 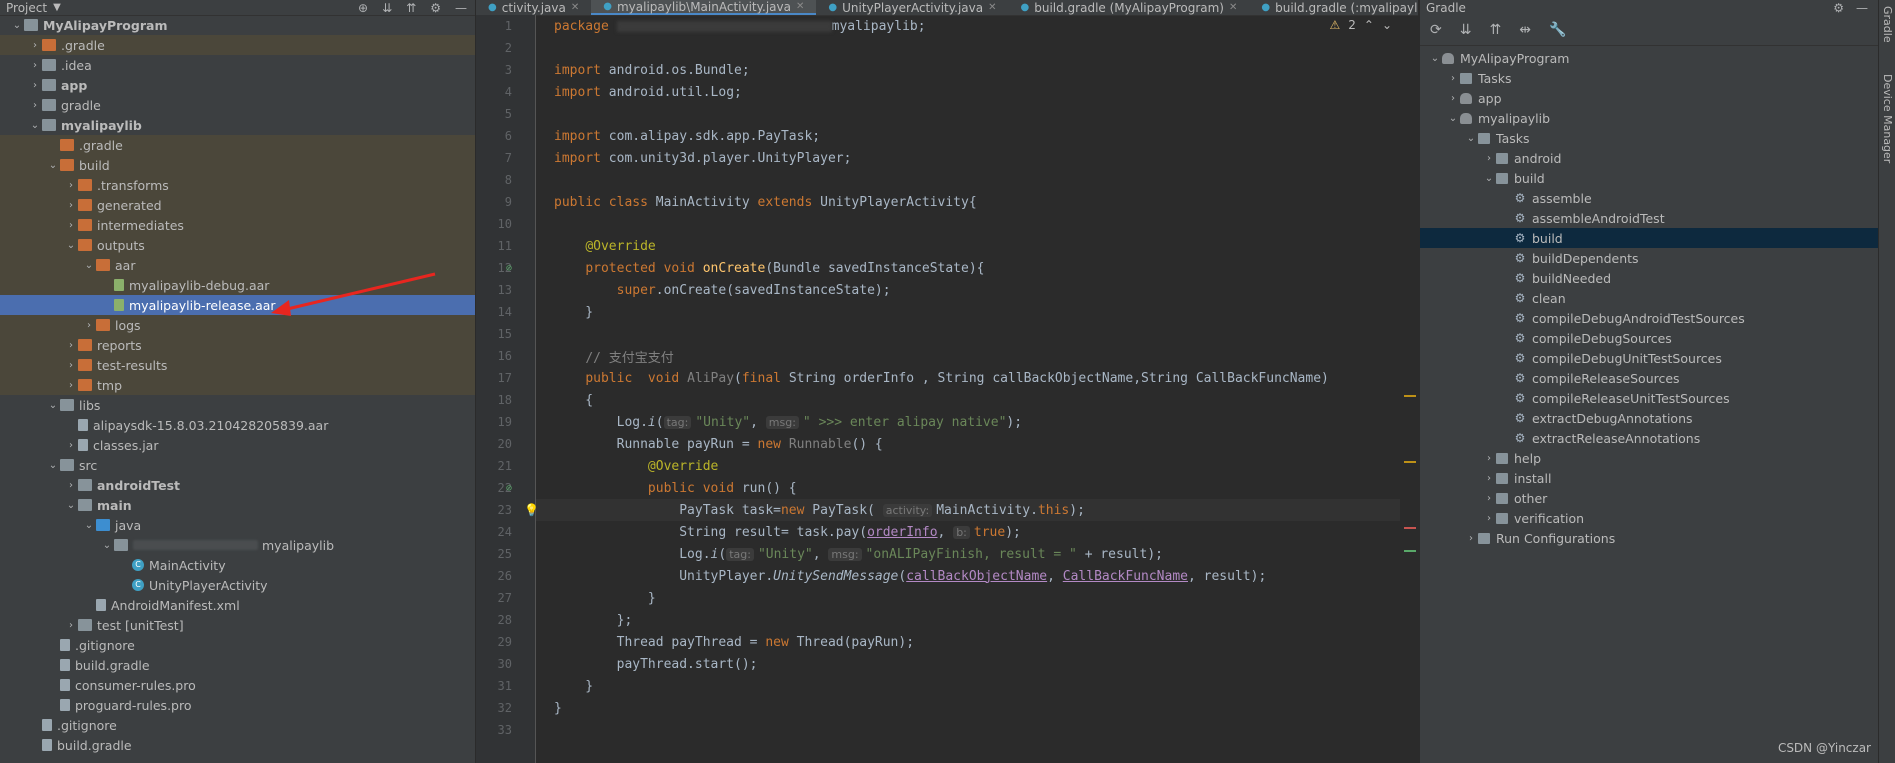 What do you see at coordinates (1649, 118) in the screenshot?
I see `gradle-tree-item: ⌄ myalipaylib` at bounding box center [1649, 118].